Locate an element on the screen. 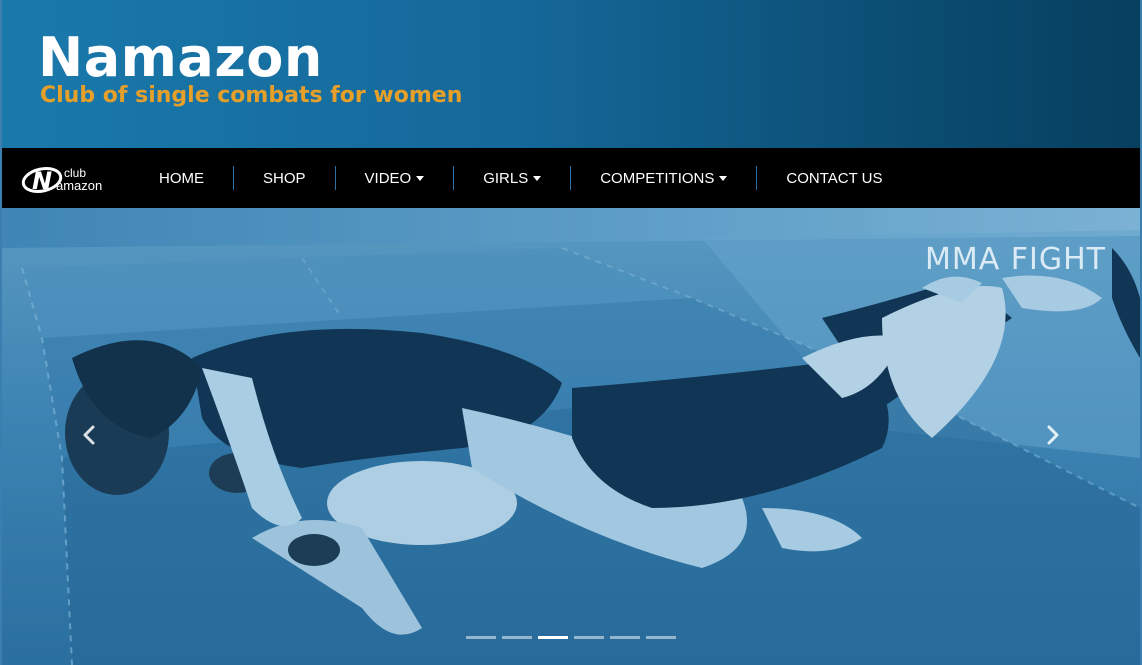 This screenshot has width=1142, height=665. nav-item-label: VIDEO is located at coordinates (388, 178).